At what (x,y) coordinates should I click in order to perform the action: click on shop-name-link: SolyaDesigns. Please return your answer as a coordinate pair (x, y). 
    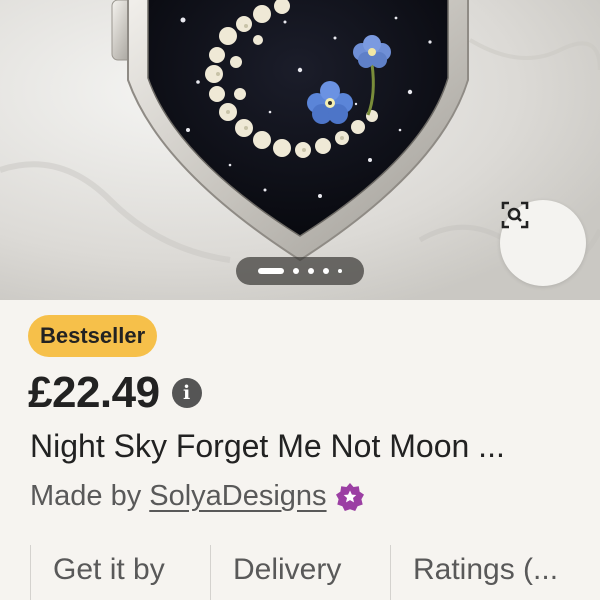
    Looking at the image, I should click on (237, 496).